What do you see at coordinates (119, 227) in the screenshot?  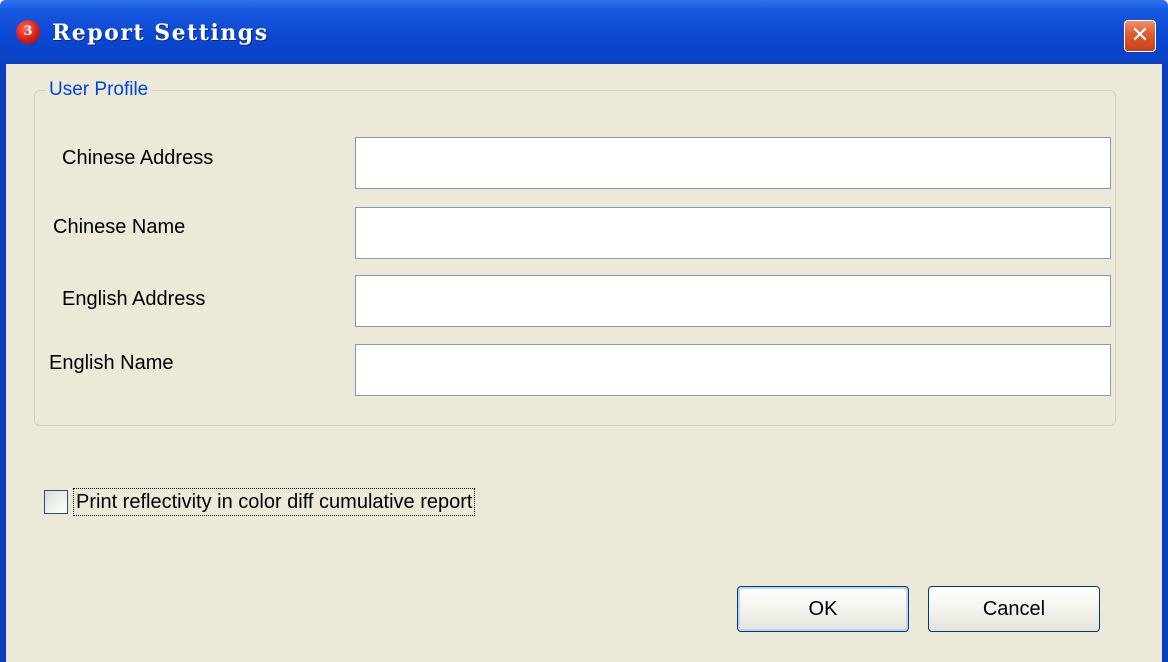 I see `chinese-name-label: Chinese Name` at bounding box center [119, 227].